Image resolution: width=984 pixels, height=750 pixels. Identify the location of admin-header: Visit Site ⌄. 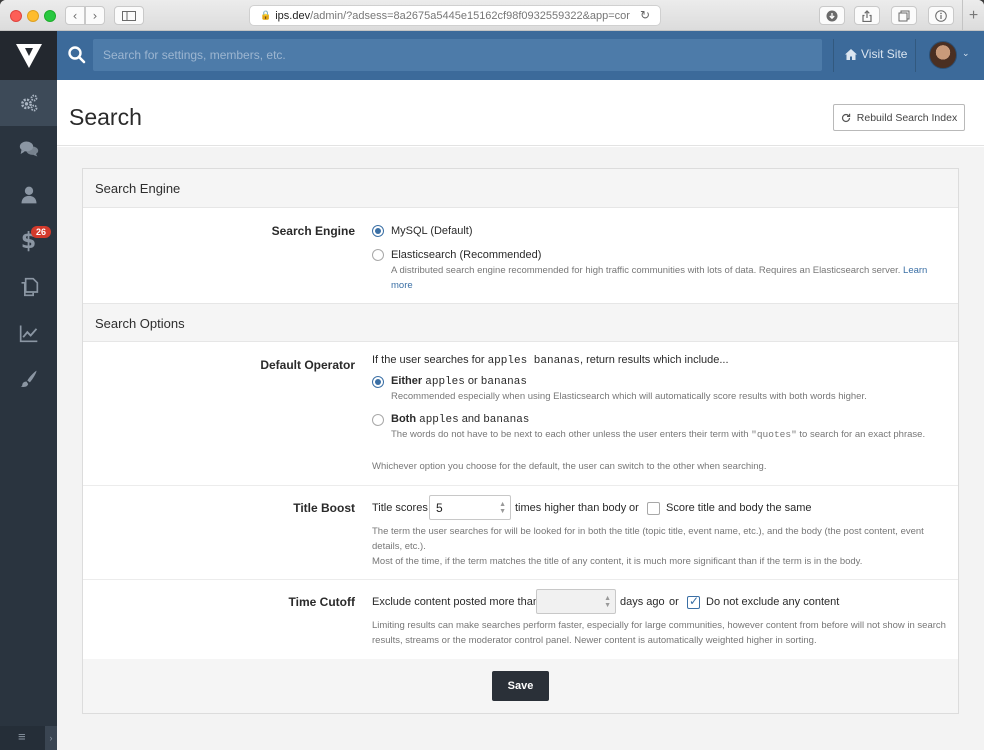
(520, 55).